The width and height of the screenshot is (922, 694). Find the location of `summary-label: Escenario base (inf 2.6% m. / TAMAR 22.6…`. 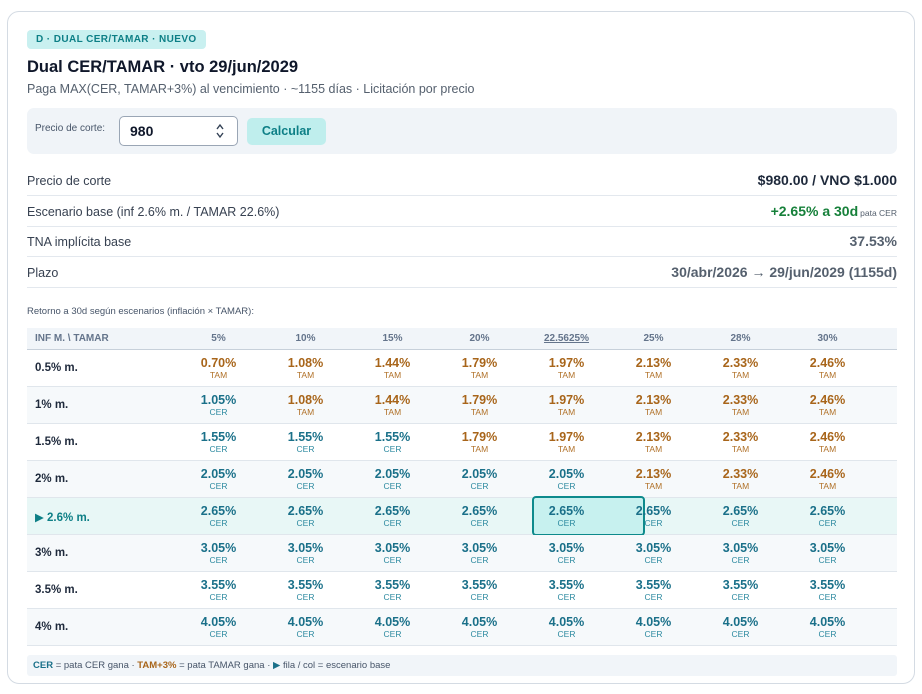

summary-label: Escenario base (inf 2.6% m. / TAMAR 22.6… is located at coordinates (153, 212).